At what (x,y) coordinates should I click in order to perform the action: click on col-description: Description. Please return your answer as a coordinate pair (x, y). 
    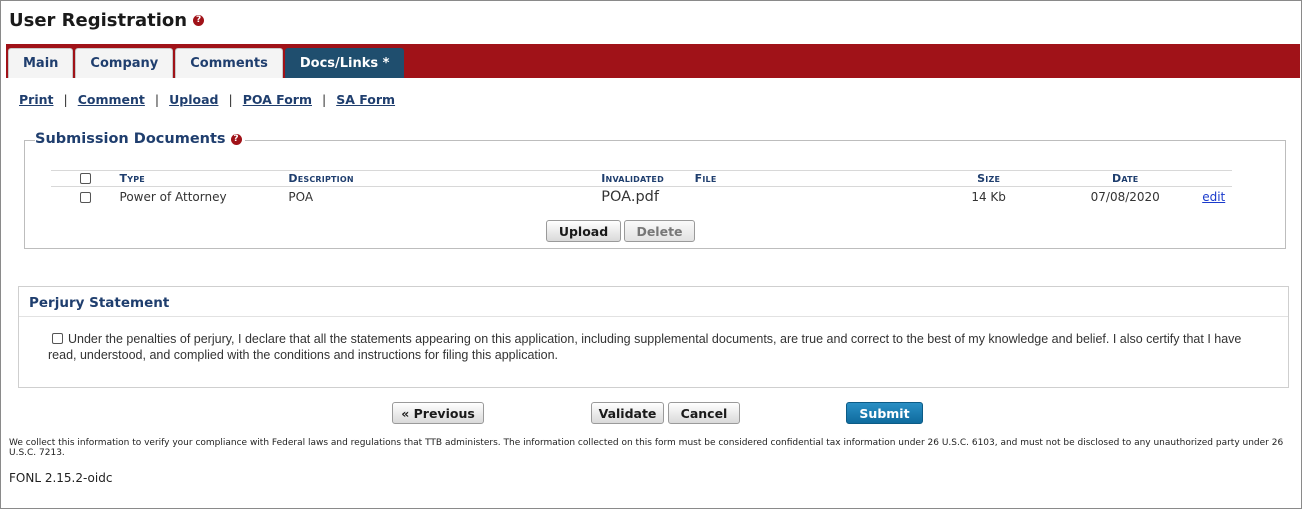
    Looking at the image, I should click on (444, 178).